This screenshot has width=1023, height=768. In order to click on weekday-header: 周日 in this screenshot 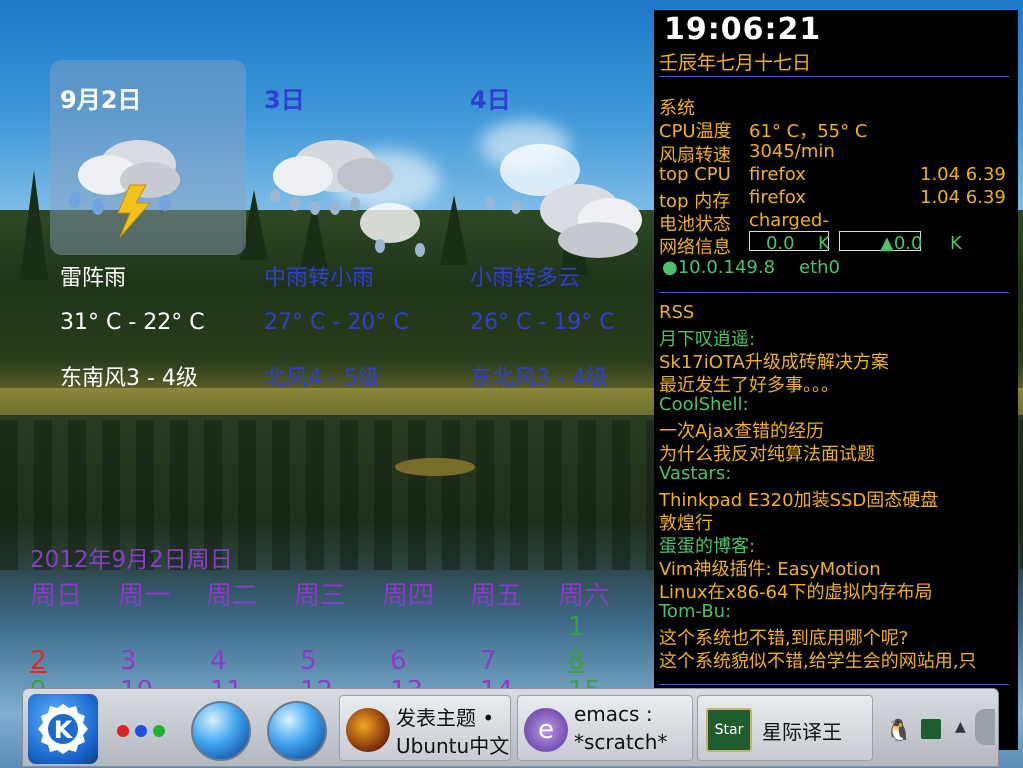, I will do `click(56, 596)`.